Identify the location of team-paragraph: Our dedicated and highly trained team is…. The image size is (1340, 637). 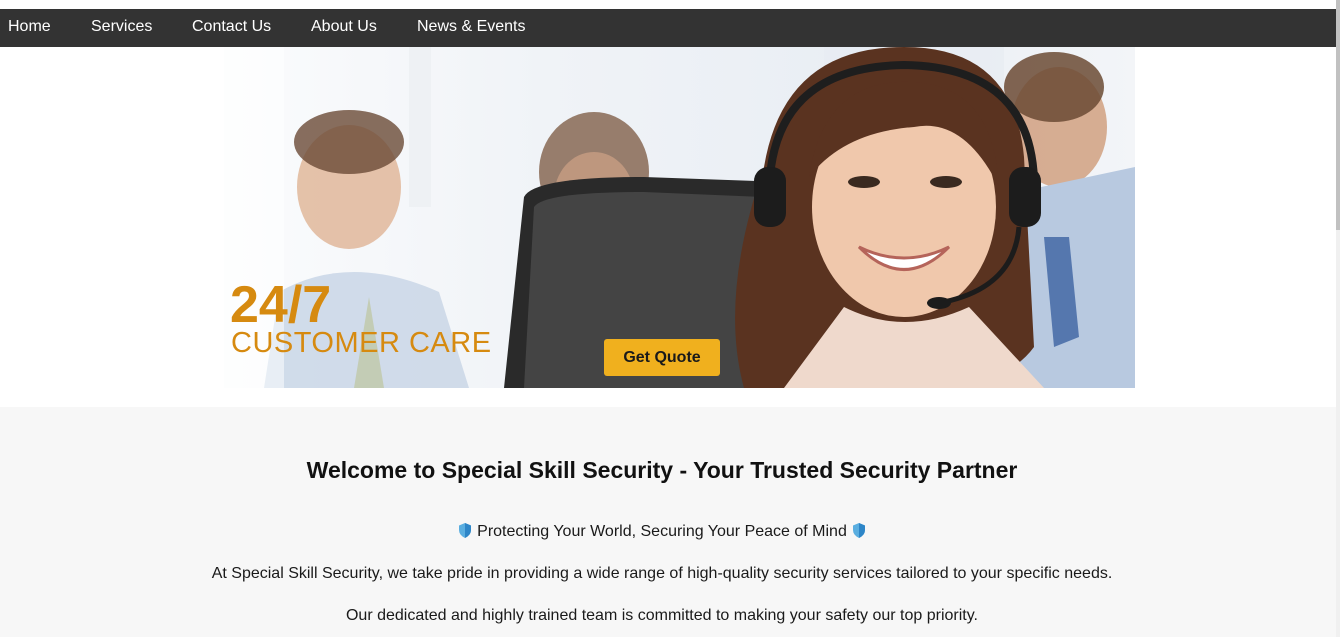
(661, 615).